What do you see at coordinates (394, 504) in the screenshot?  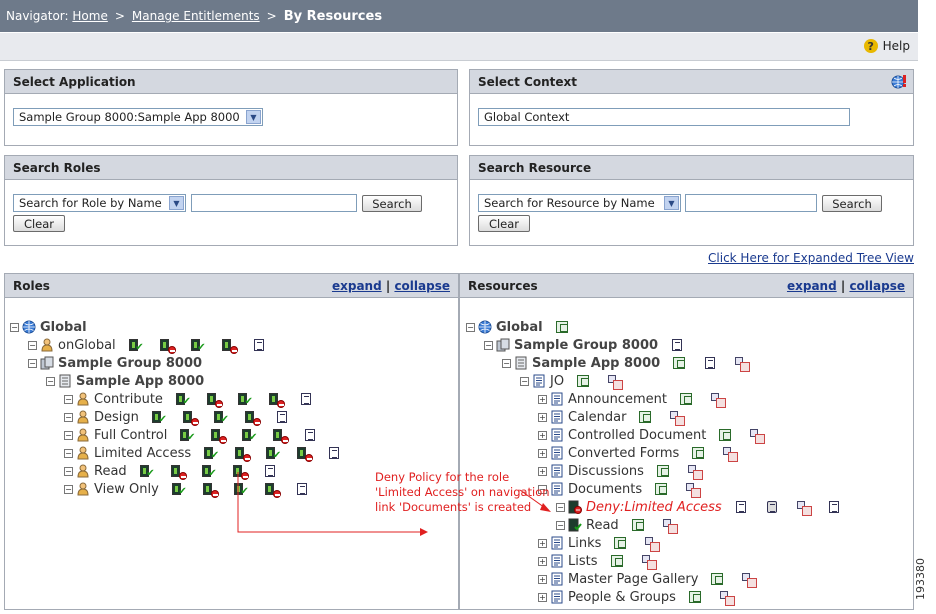 I see `annotation-arrows` at bounding box center [394, 504].